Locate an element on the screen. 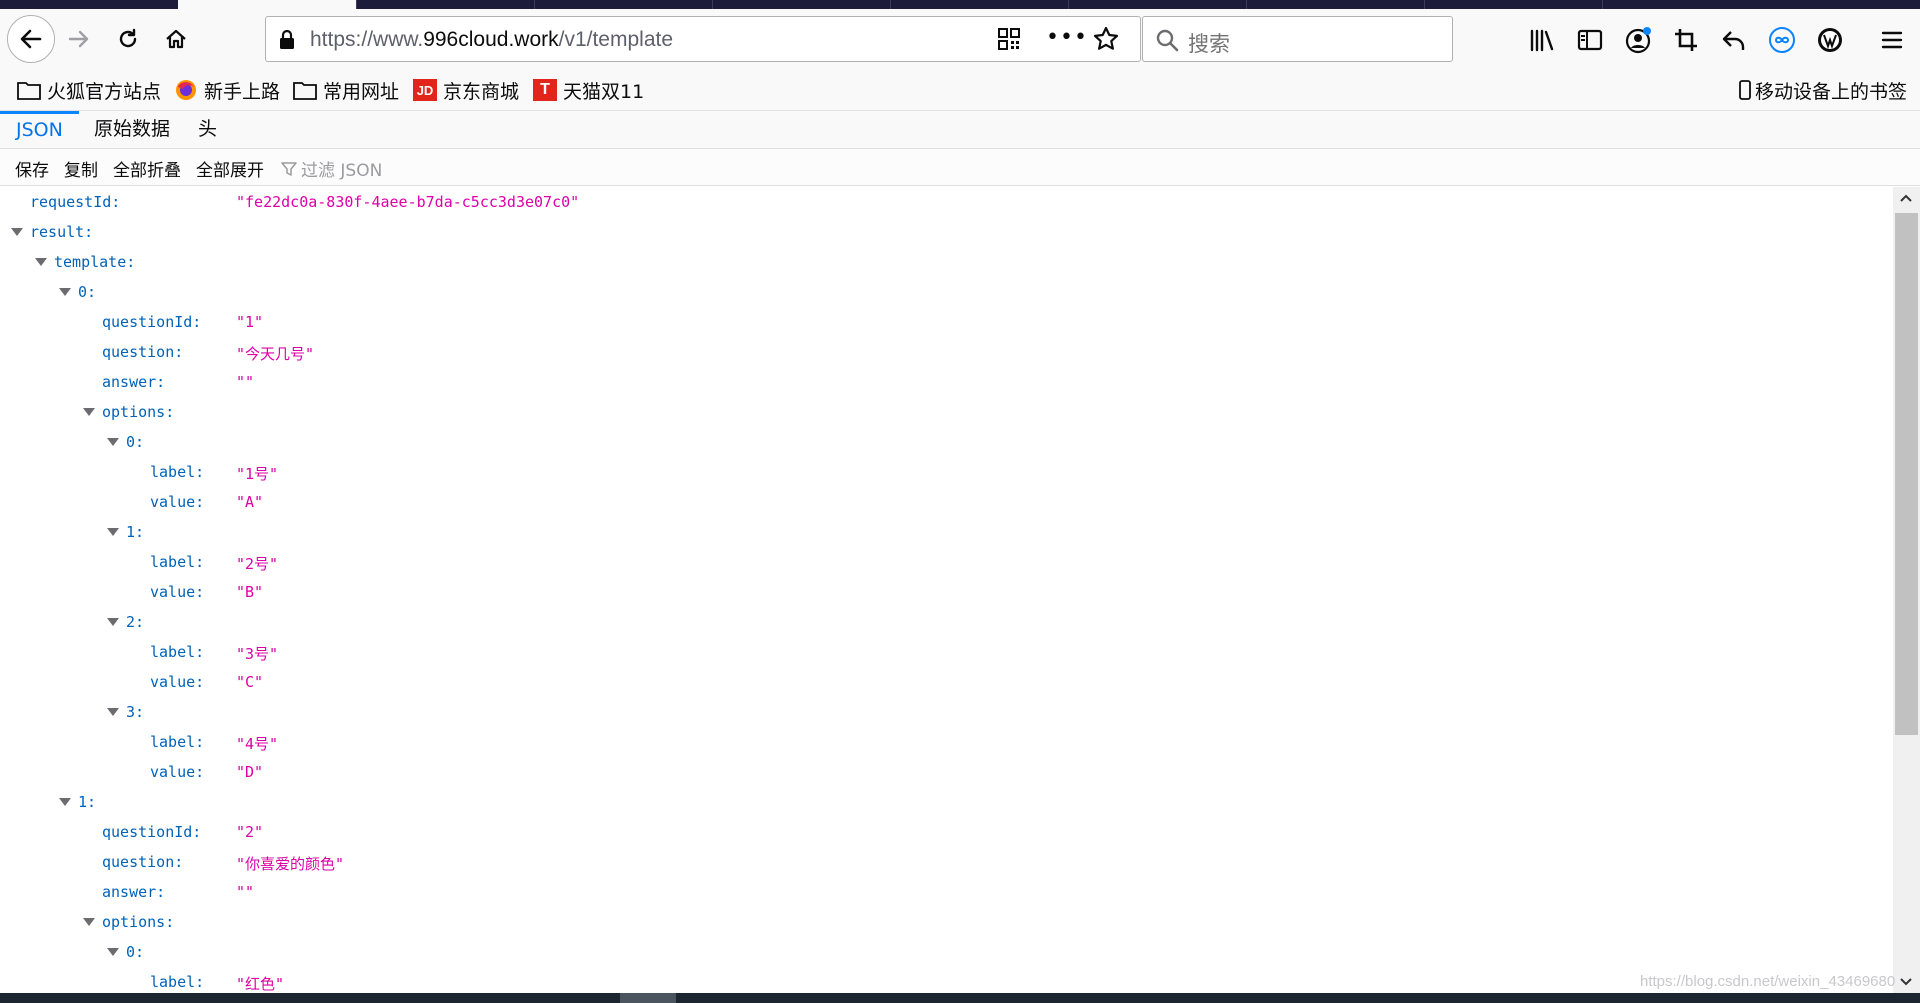 Image resolution: width=1920 pixels, height=1003 pixels. qrcode-icon is located at coordinates (1009, 39).